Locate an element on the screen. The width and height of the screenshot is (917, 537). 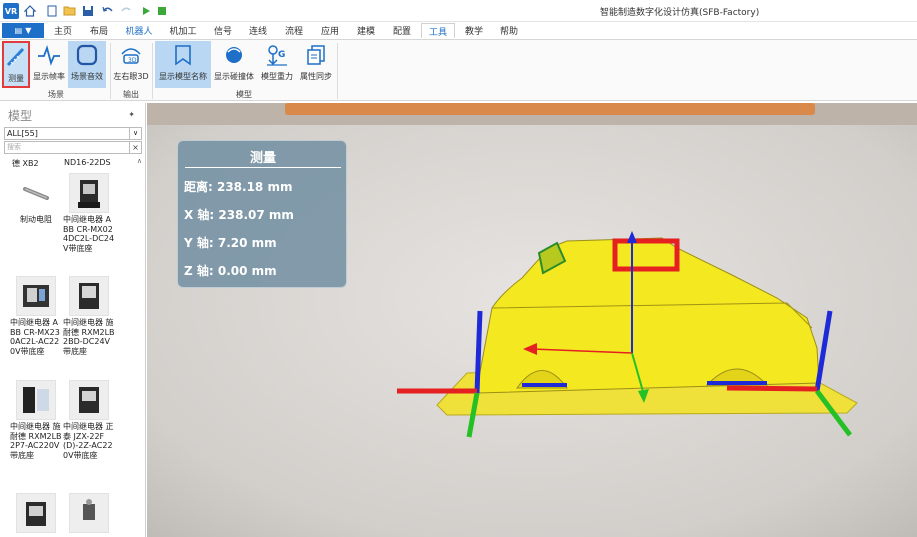
list-item-label: 中间继电器 ABB CR-MX024DC2L-DC24V带底座 is located at coordinates (89, 234).